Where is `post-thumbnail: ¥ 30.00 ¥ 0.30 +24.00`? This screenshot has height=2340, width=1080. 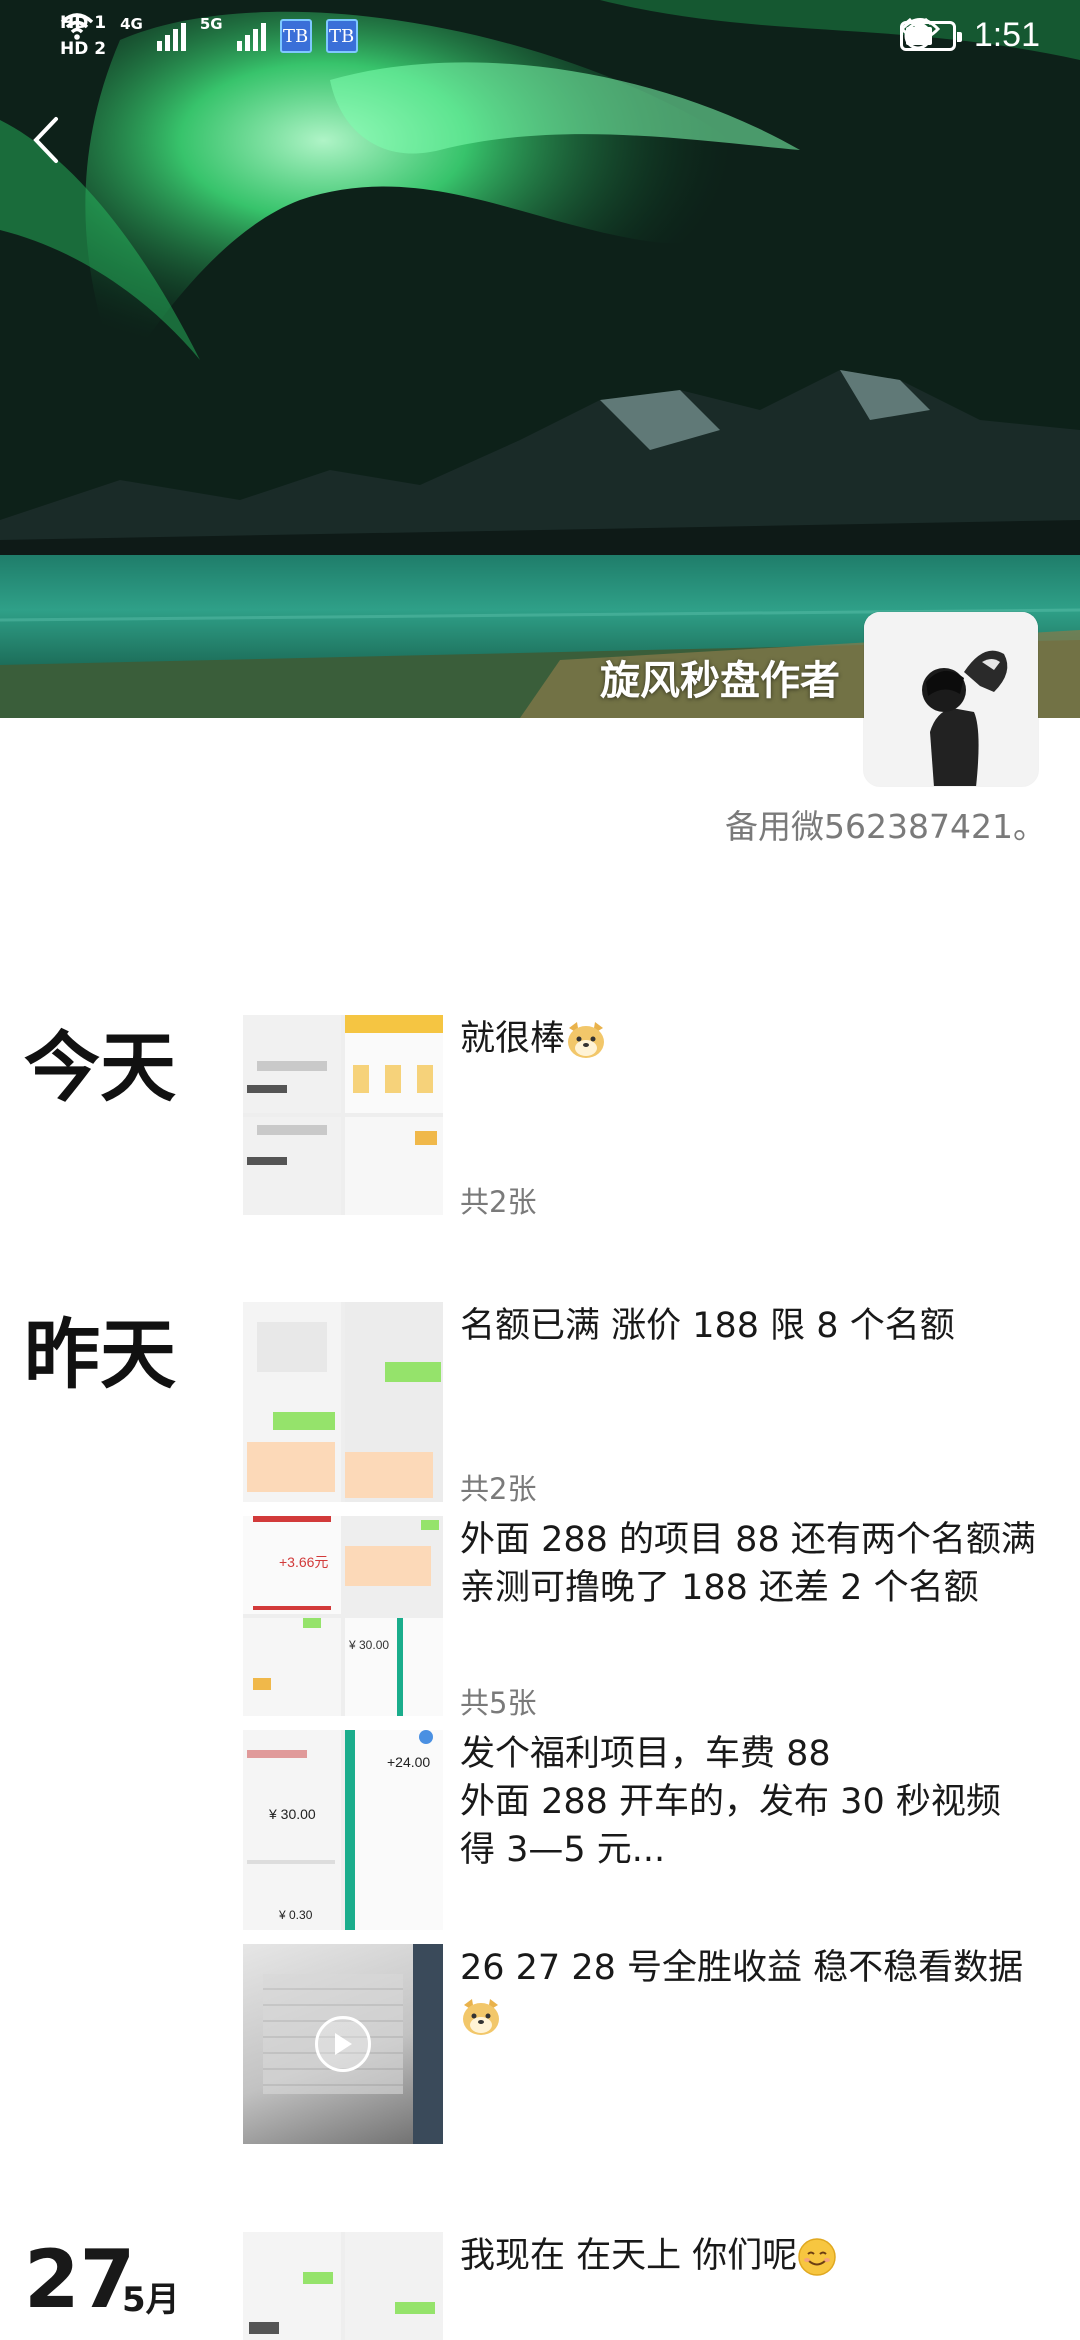
post-thumbnail: ¥ 30.00 ¥ 0.30 +24.00 is located at coordinates (343, 1830).